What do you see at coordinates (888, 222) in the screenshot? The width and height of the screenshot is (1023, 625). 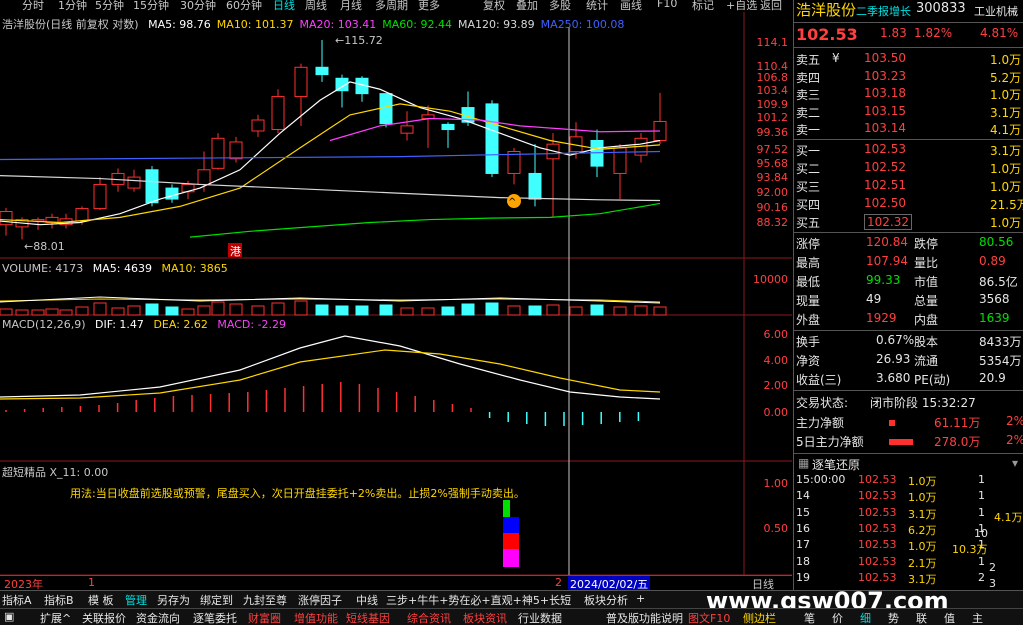 I see `bid-price: 102.32` at bounding box center [888, 222].